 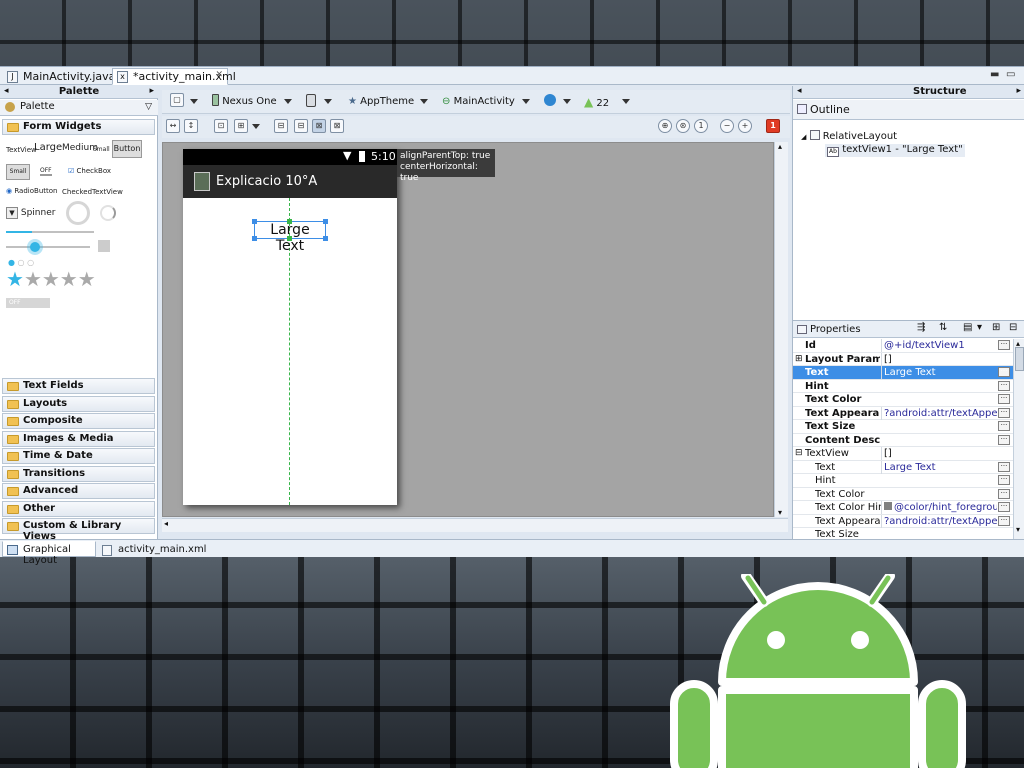 I want to click on collapse-minus-icon: ⊟, so click(x=799, y=453).